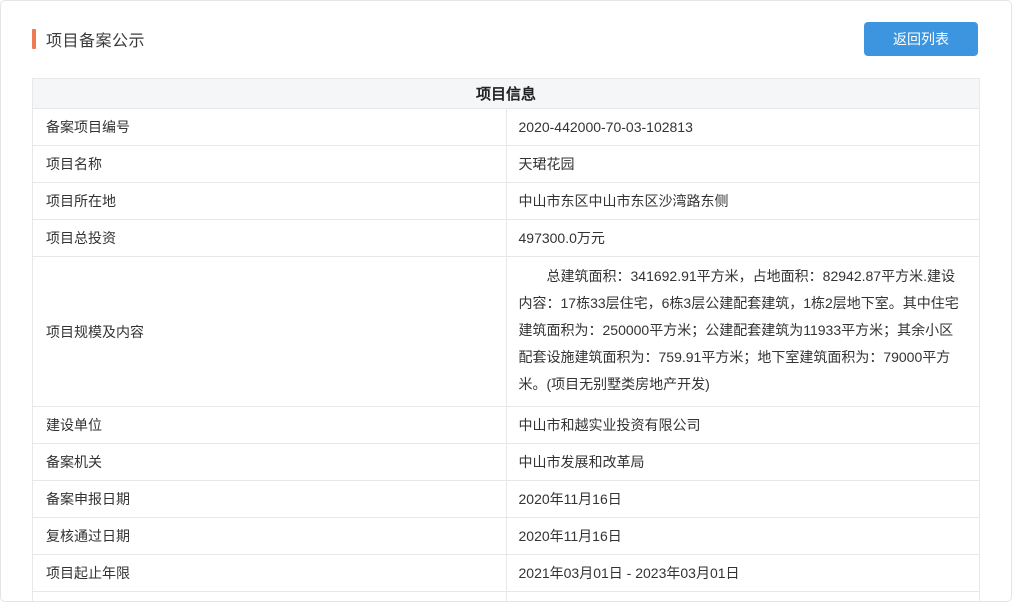  I want to click on row-label: 项目总投资, so click(269, 238).